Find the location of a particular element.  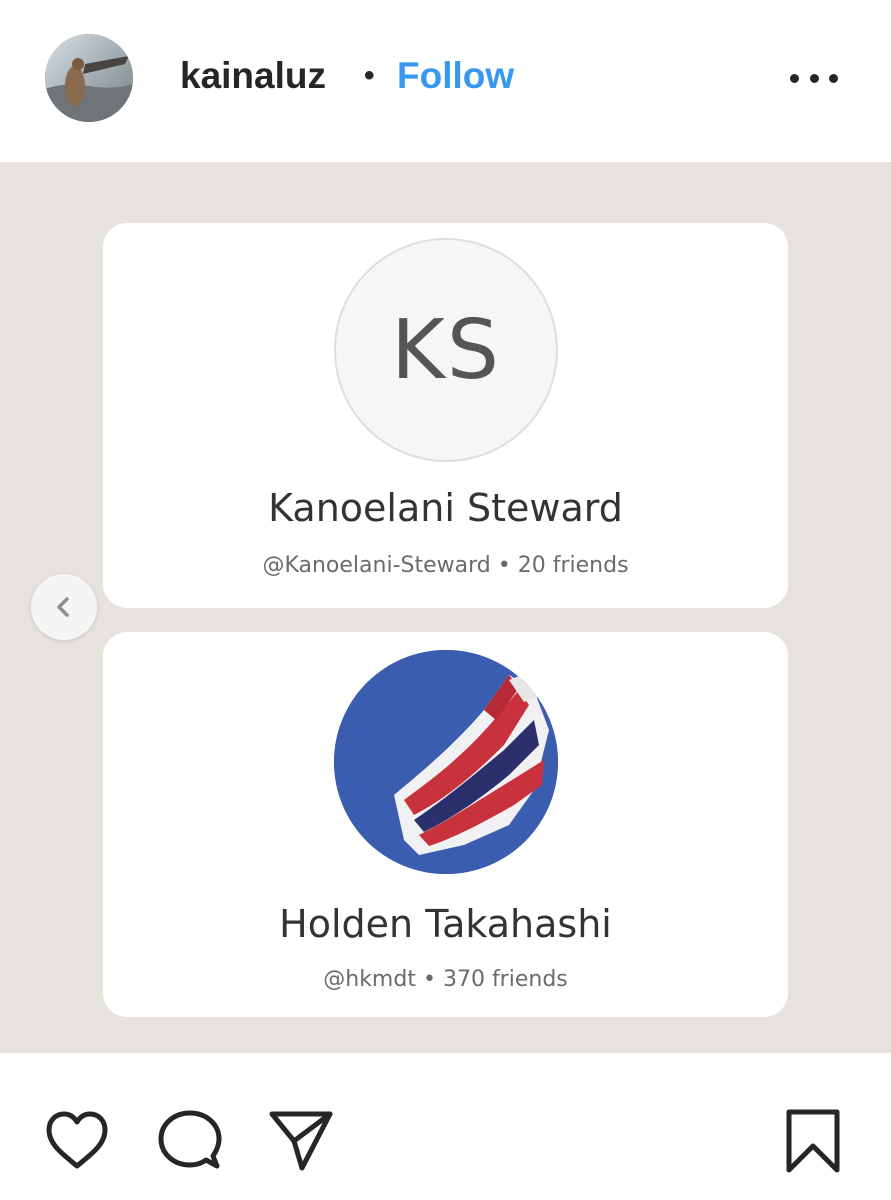

friends-count: 20 friends is located at coordinates (573, 565).